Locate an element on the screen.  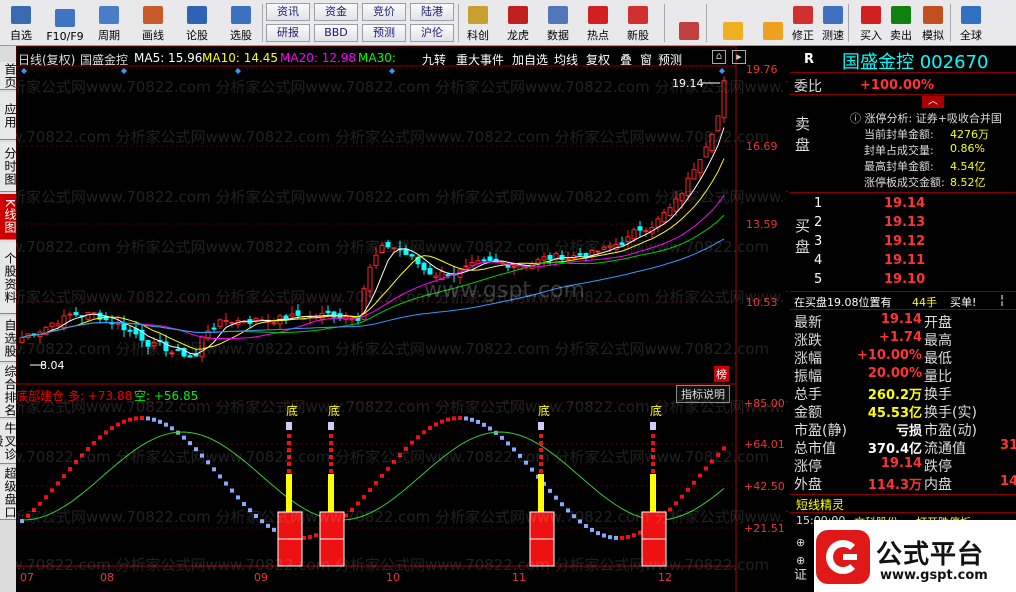
toolbar-hammer-button: 模拟 is located at coordinates (933, 23).